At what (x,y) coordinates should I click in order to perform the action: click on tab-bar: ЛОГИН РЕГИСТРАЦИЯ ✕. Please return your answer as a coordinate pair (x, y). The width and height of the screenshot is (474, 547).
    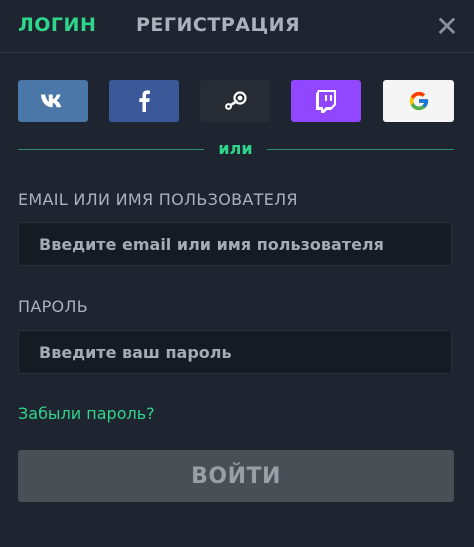
    Looking at the image, I should click on (237, 26).